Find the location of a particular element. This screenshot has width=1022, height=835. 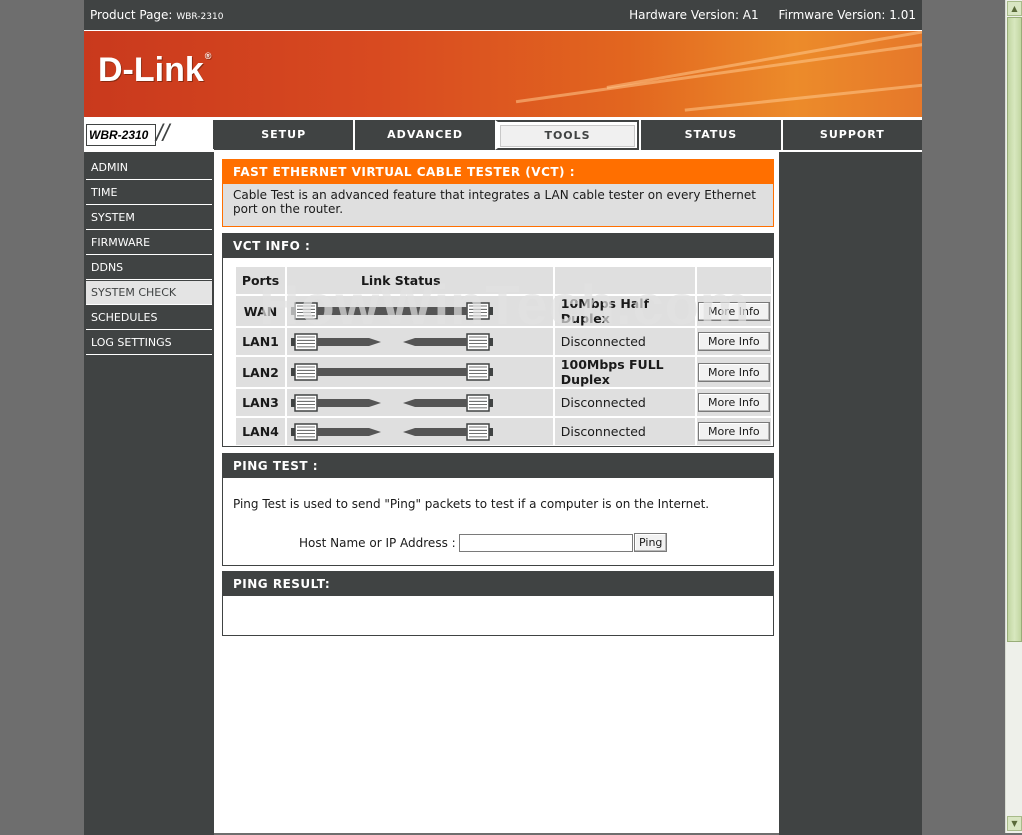

product-page: Product Page: WBR-2310 is located at coordinates (156, 15).